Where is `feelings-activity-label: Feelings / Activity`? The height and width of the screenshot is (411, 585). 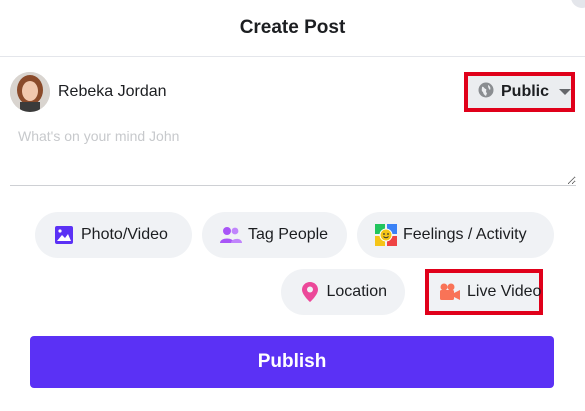 feelings-activity-label: Feelings / Activity is located at coordinates (465, 234).